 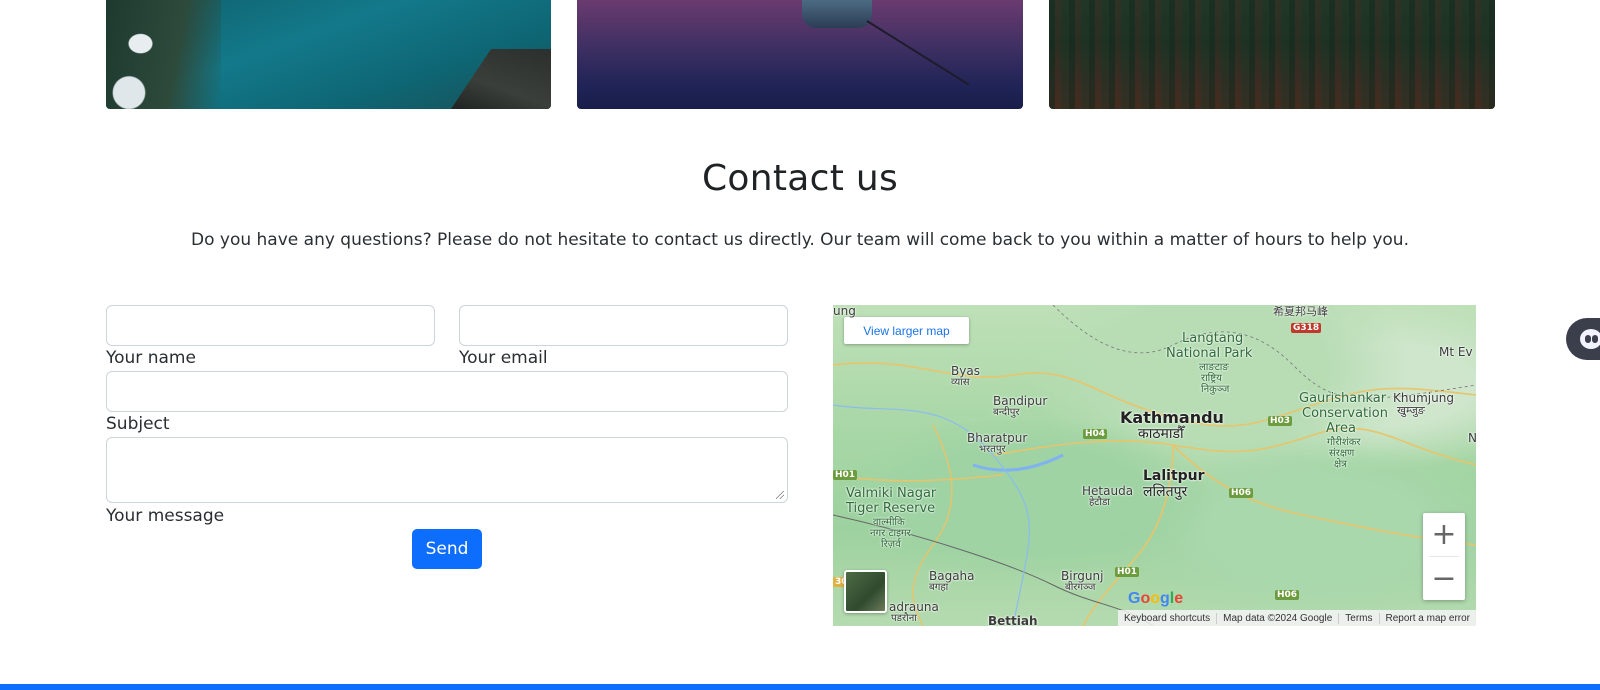 What do you see at coordinates (447, 549) in the screenshot?
I see `send-button: Send` at bounding box center [447, 549].